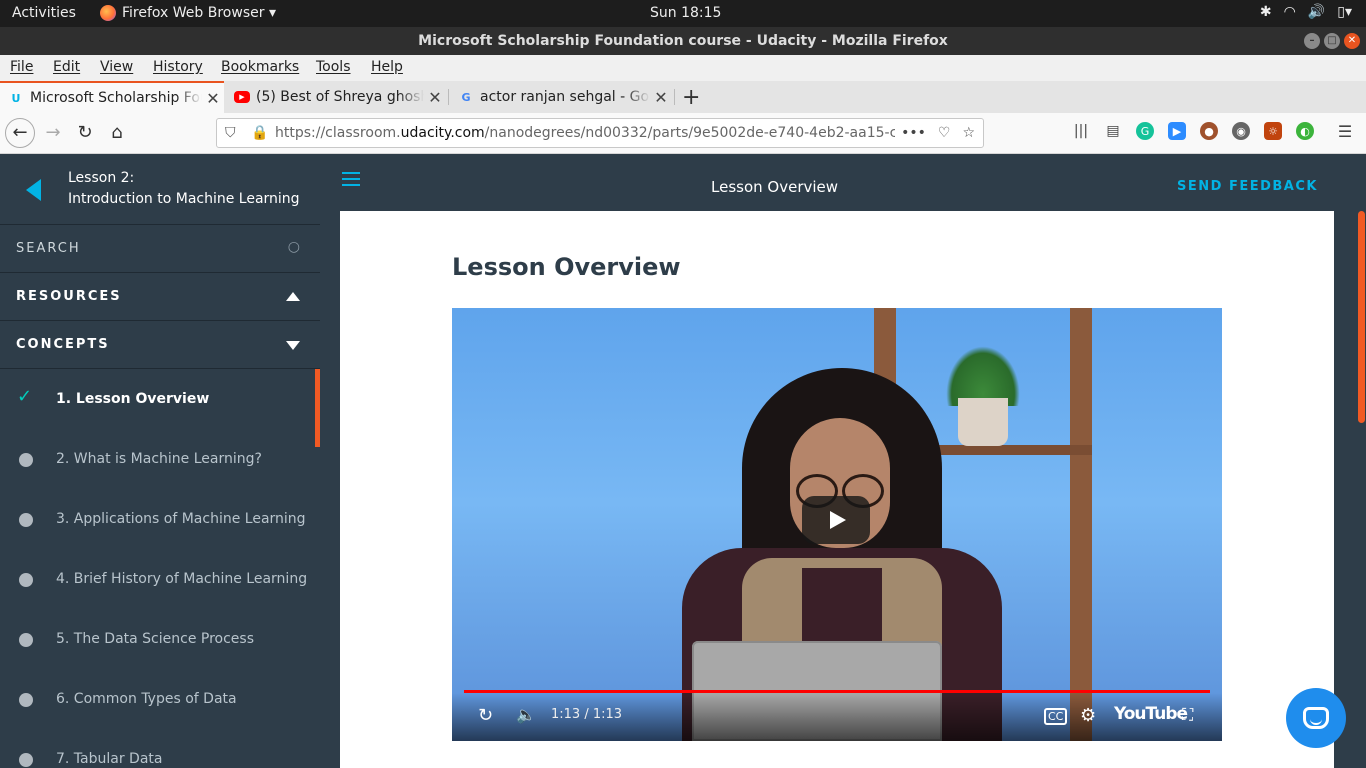  I want to click on tab-youtube: ▶ (5) Best of Shreya ghoshal ✕, so click(336, 97).